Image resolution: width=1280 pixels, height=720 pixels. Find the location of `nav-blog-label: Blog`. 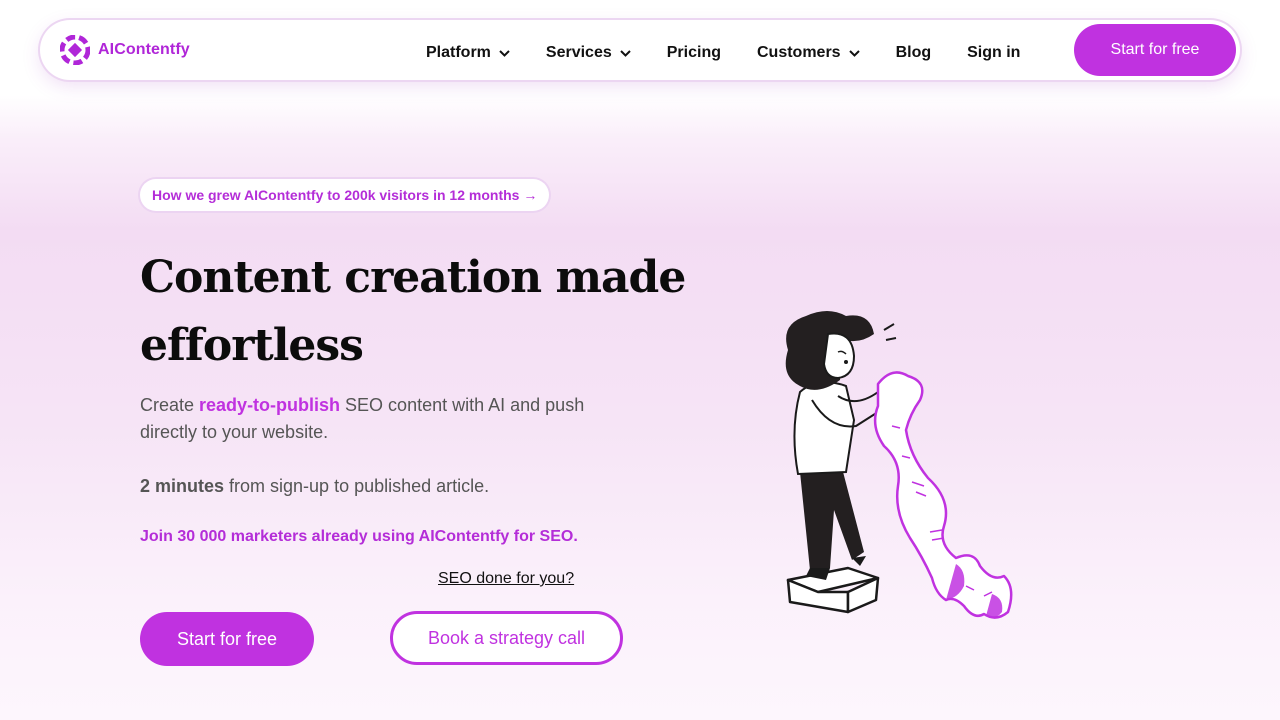

nav-blog-label: Blog is located at coordinates (913, 52).